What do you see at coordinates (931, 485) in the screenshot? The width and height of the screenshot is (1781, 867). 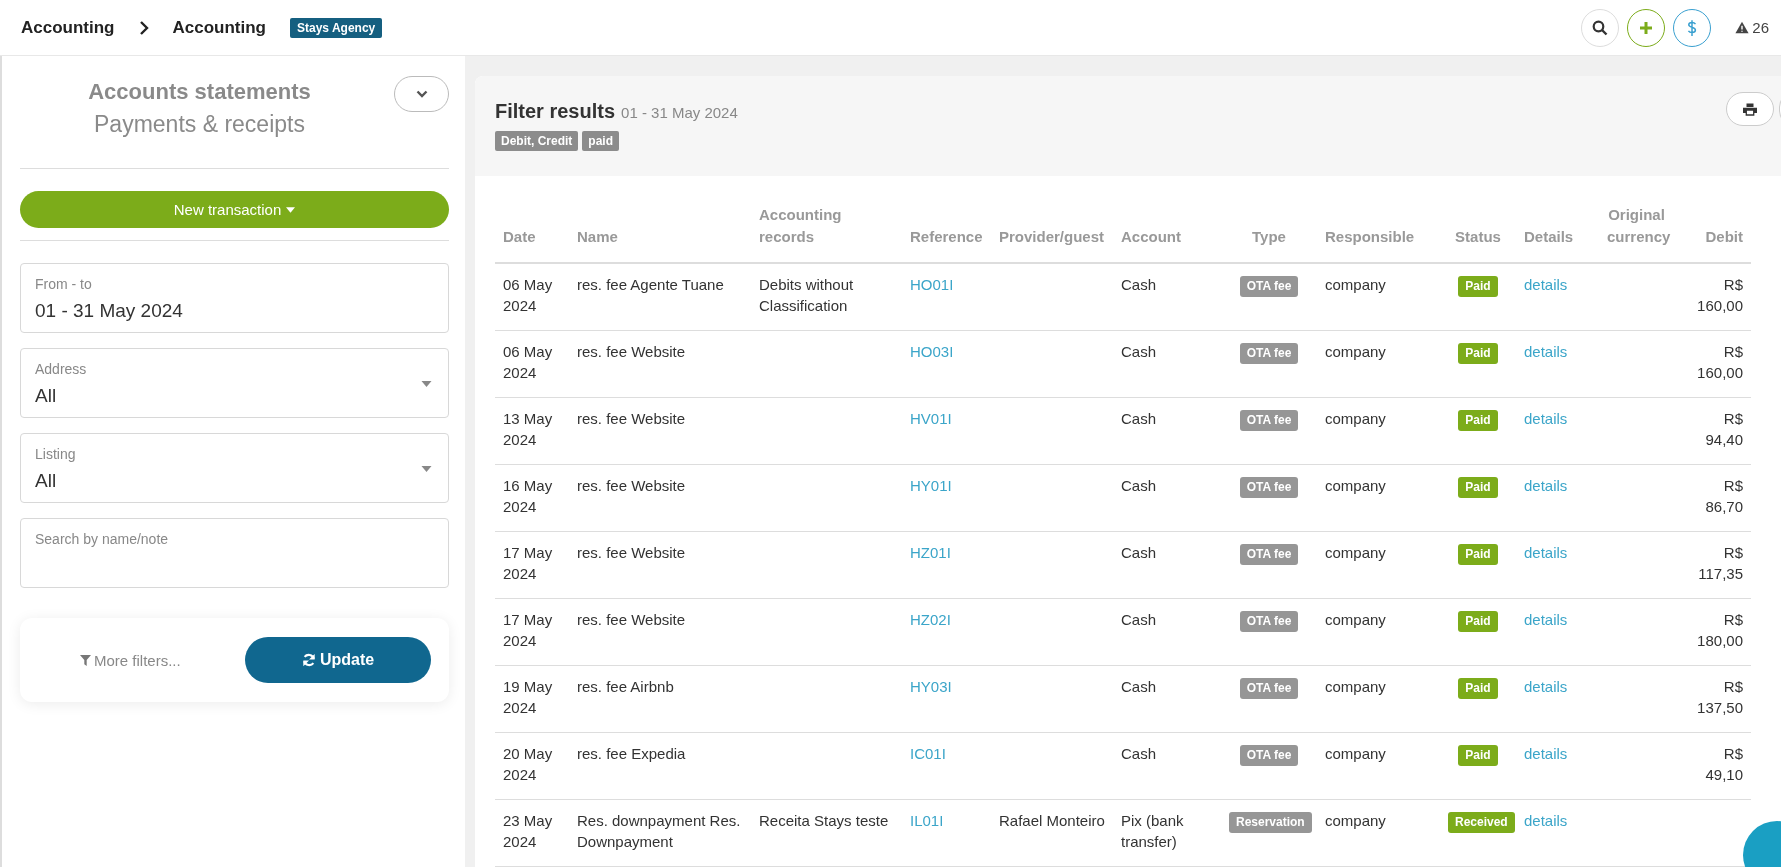 I see `reference-link: HY01I` at bounding box center [931, 485].